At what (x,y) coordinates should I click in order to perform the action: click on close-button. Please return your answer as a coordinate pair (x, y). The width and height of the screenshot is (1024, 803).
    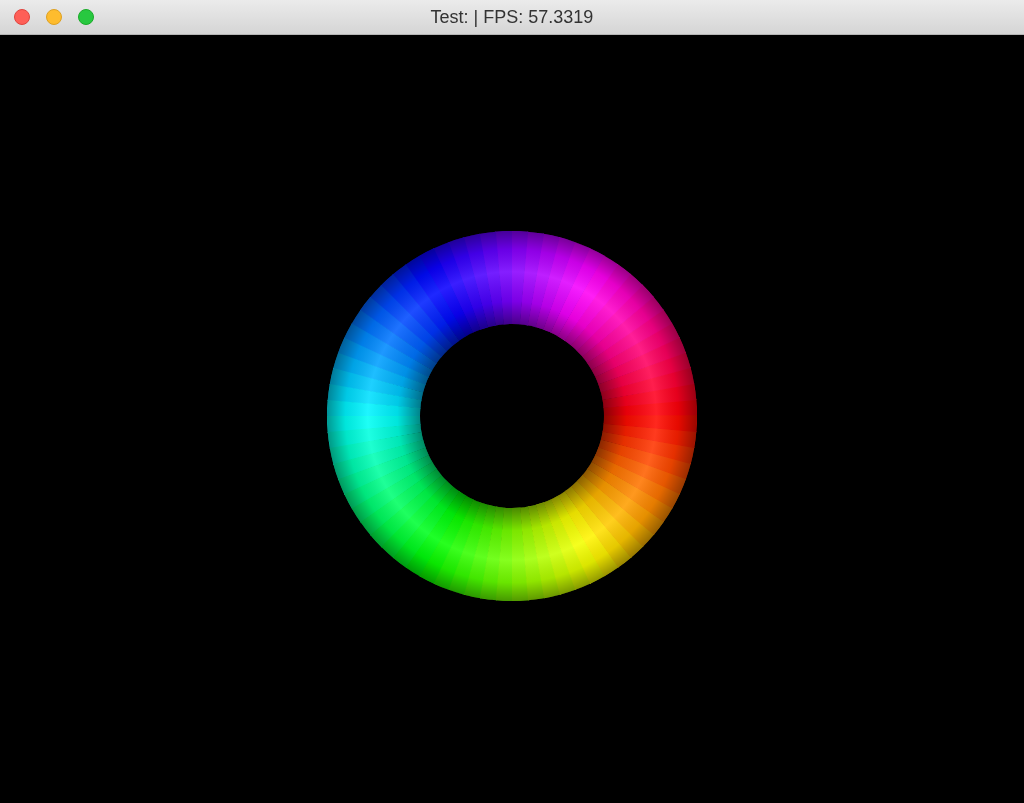
    Looking at the image, I should click on (22, 17).